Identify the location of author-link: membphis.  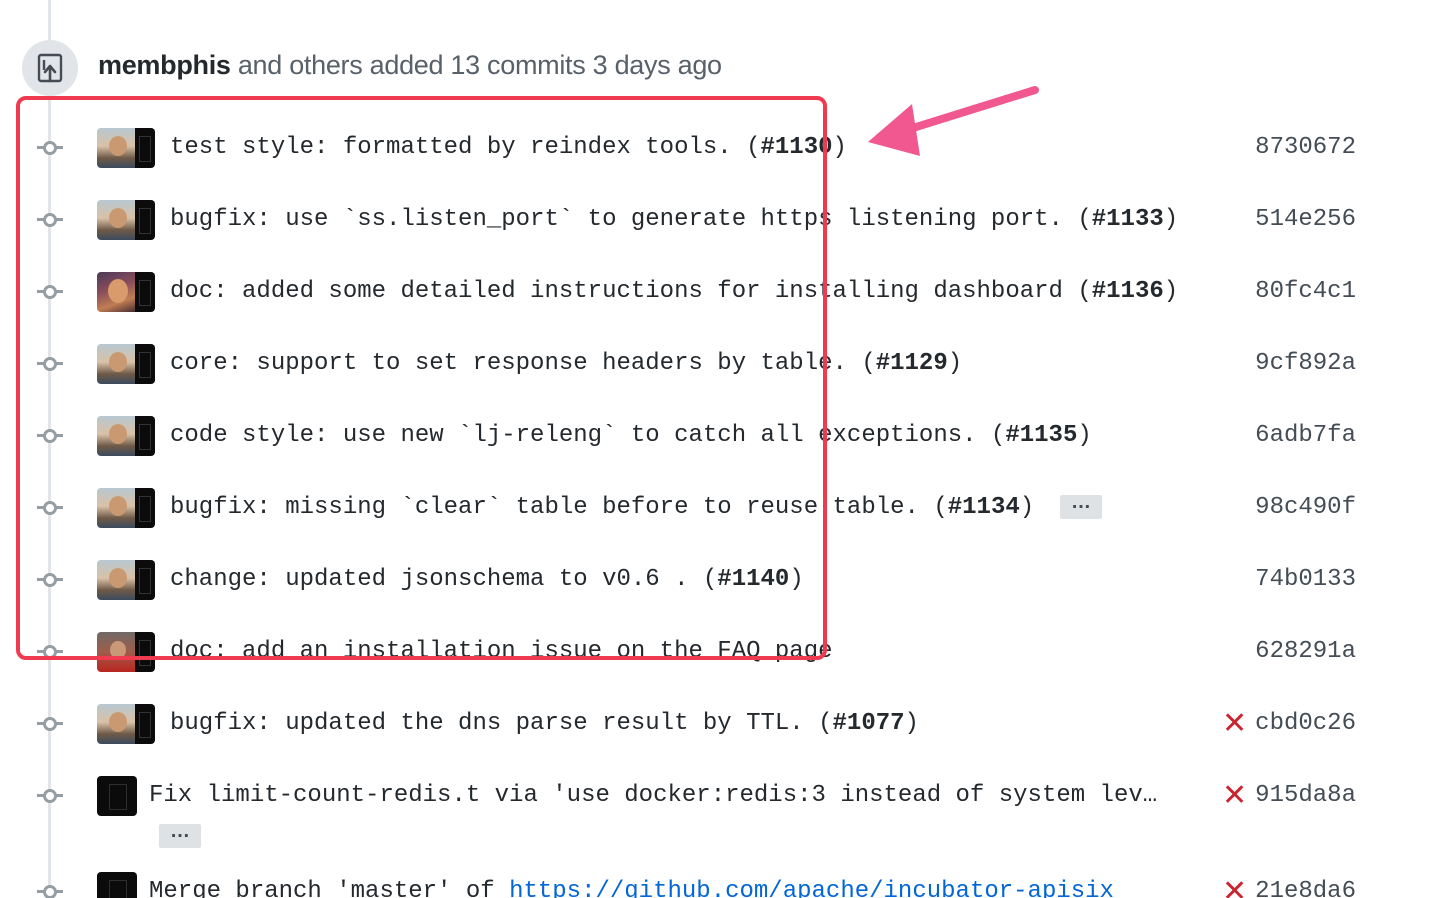
(164, 65).